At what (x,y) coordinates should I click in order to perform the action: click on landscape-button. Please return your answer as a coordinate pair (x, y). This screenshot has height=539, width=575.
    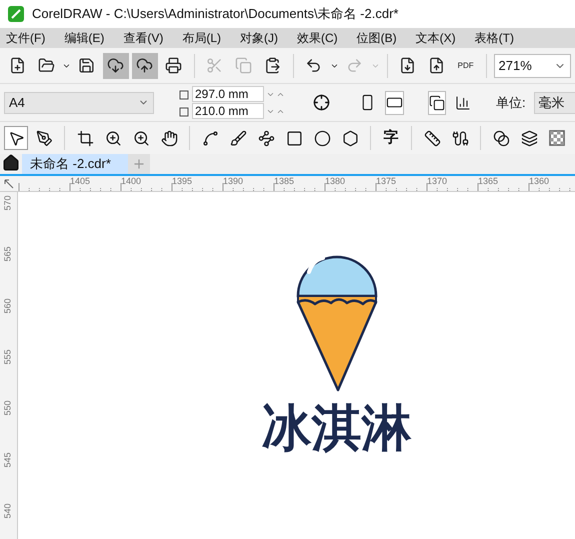
    Looking at the image, I should click on (394, 102).